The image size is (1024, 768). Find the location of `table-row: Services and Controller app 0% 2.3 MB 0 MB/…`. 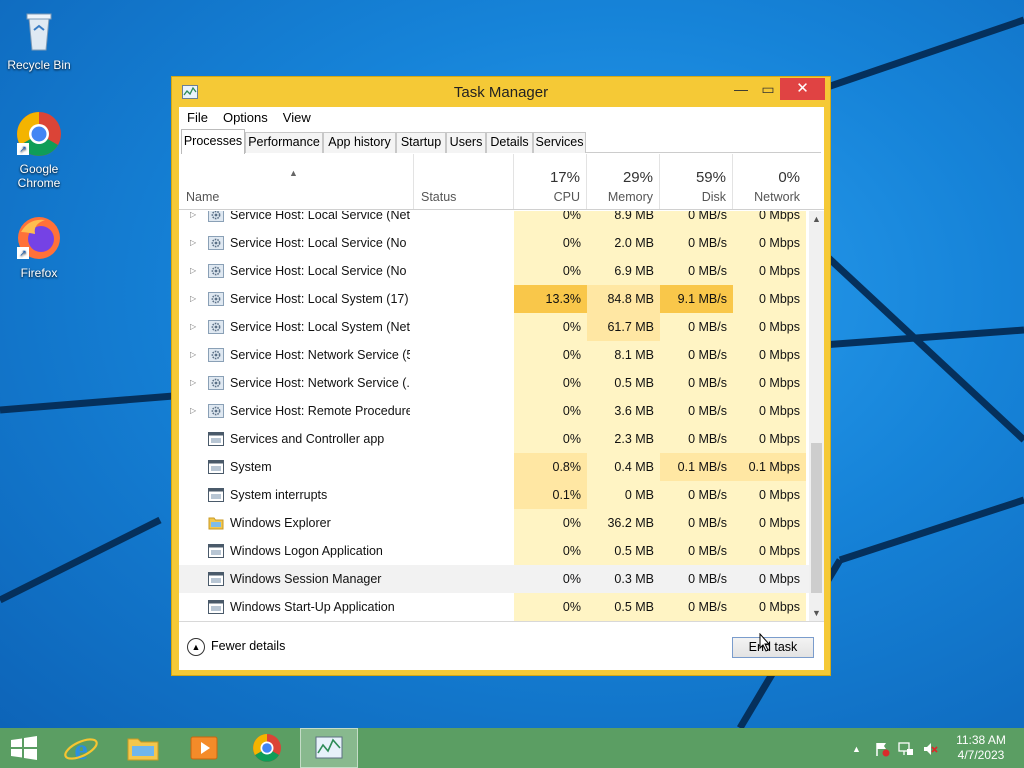

table-row: Services and Controller app 0% 2.3 MB 0 MB/… is located at coordinates (494, 439).